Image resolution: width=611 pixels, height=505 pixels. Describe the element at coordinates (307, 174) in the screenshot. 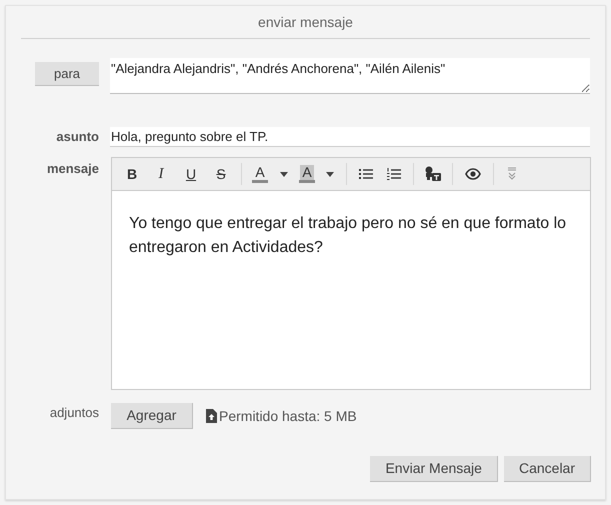

I see `highlight-button: A` at that location.